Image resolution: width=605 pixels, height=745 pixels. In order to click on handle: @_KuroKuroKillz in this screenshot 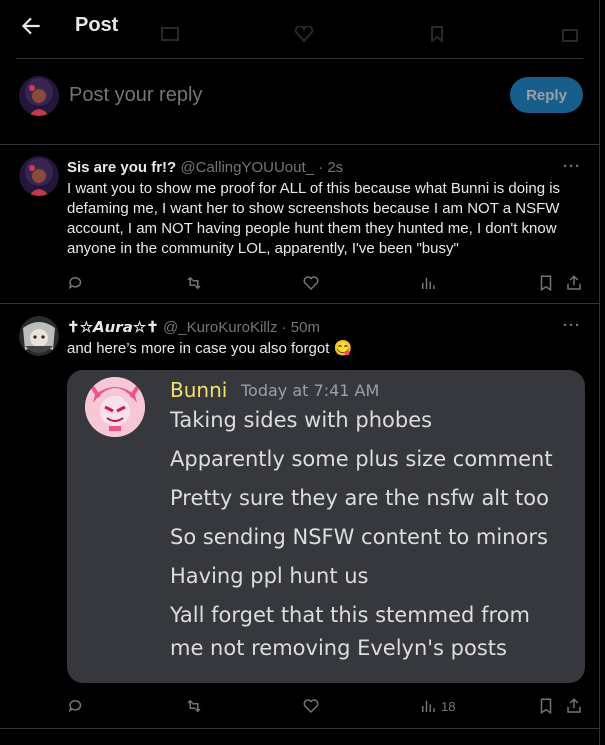, I will do `click(220, 327)`.